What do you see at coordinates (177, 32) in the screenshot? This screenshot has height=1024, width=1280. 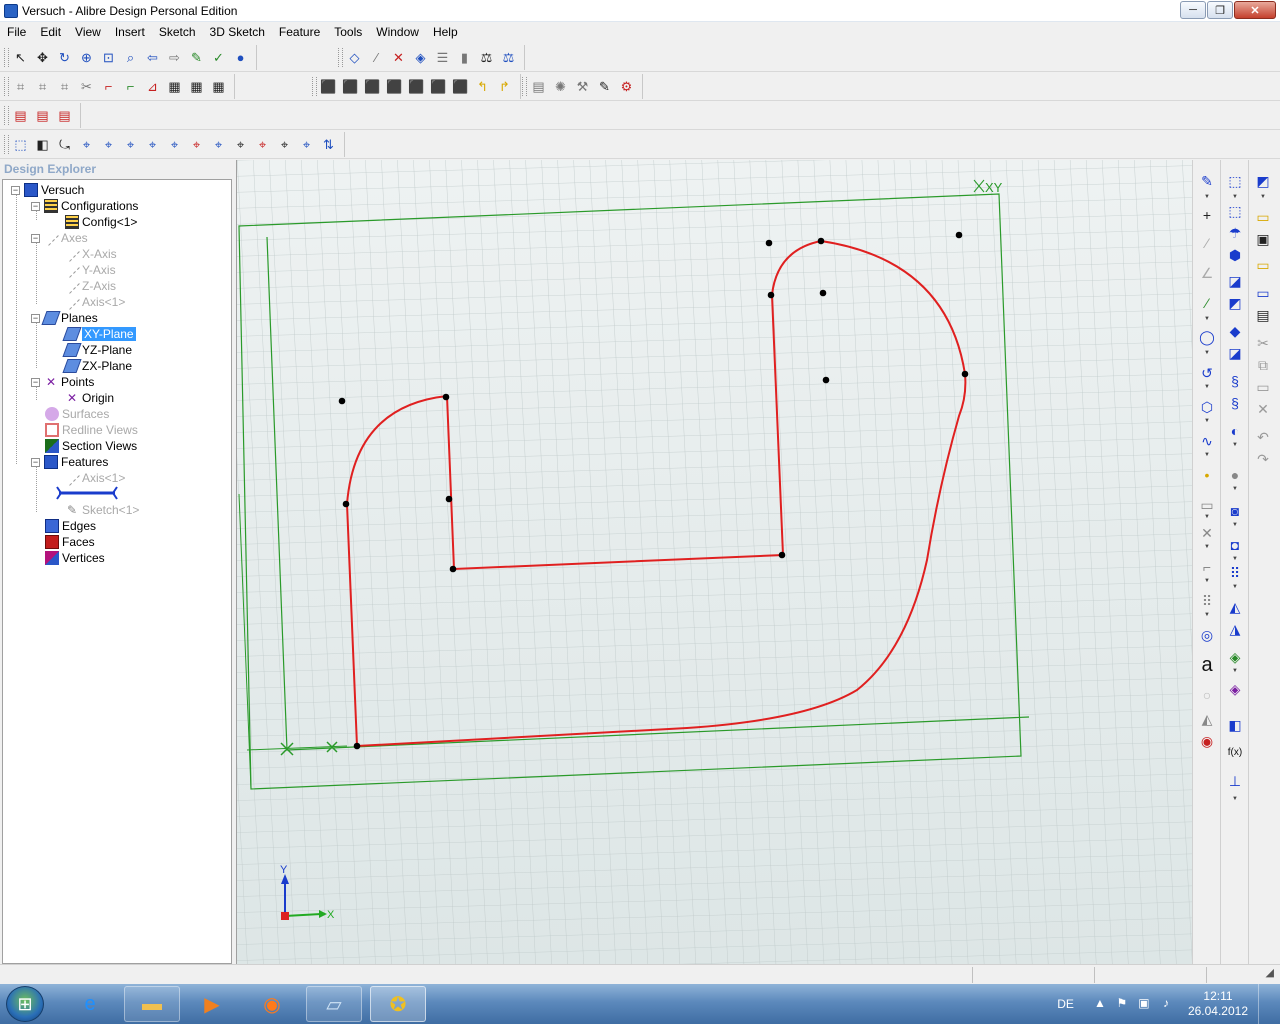 I see `menu-sketch: Sketch` at bounding box center [177, 32].